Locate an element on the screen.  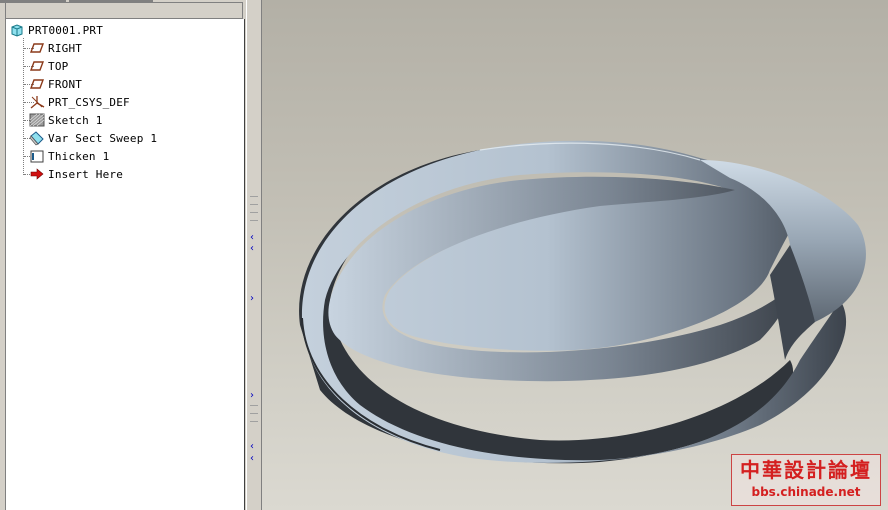
tree-item-label: PRT_CSYS_DEF is located at coordinates (89, 102).